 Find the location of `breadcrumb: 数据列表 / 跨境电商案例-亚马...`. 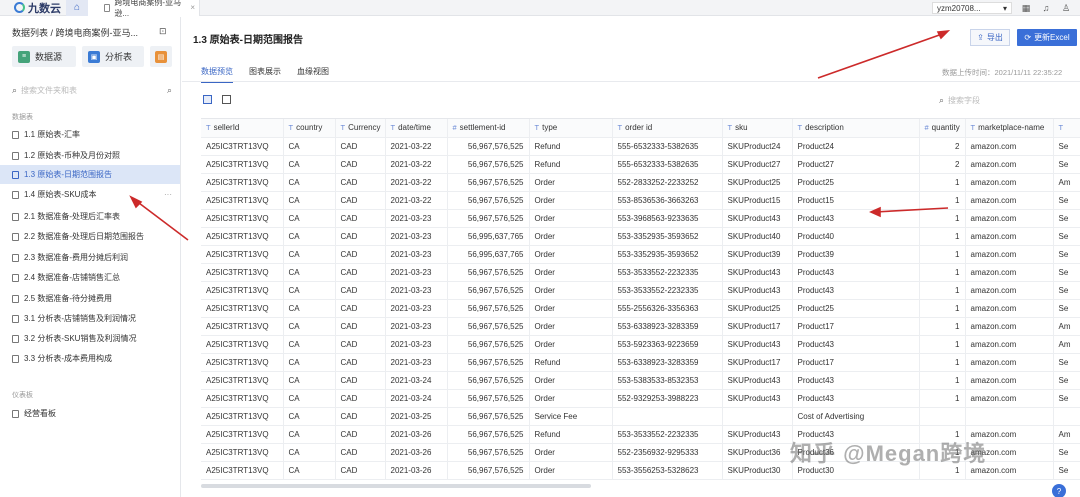

breadcrumb: 数据列表 / 跨境电商案例-亚马... is located at coordinates (75, 32).